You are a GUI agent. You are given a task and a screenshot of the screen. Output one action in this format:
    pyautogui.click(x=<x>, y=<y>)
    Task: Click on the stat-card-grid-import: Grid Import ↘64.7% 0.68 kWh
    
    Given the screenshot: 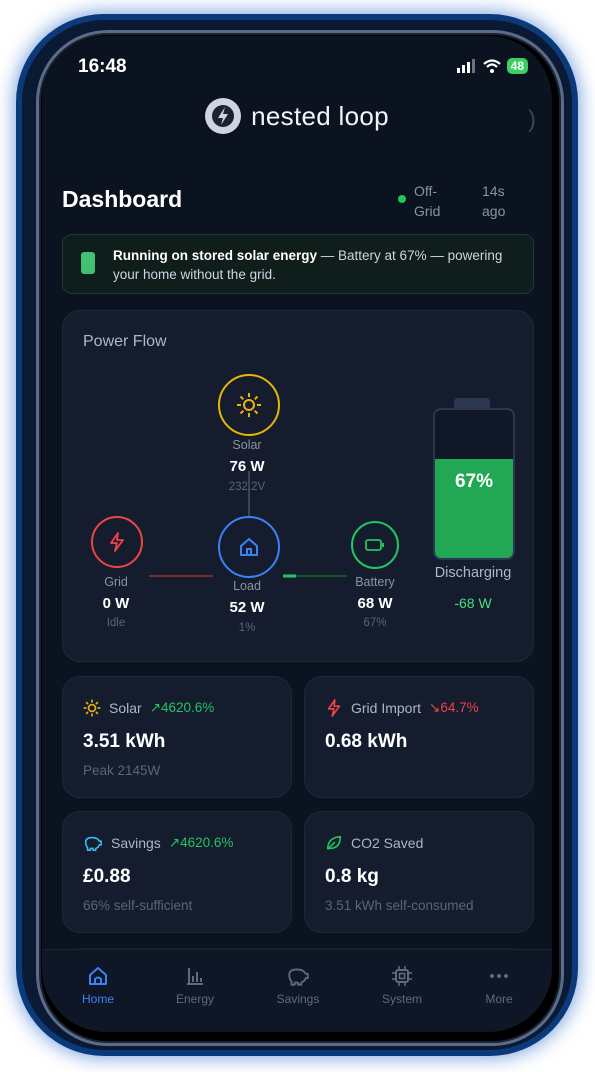 What is the action you would take?
    pyautogui.click(x=419, y=737)
    